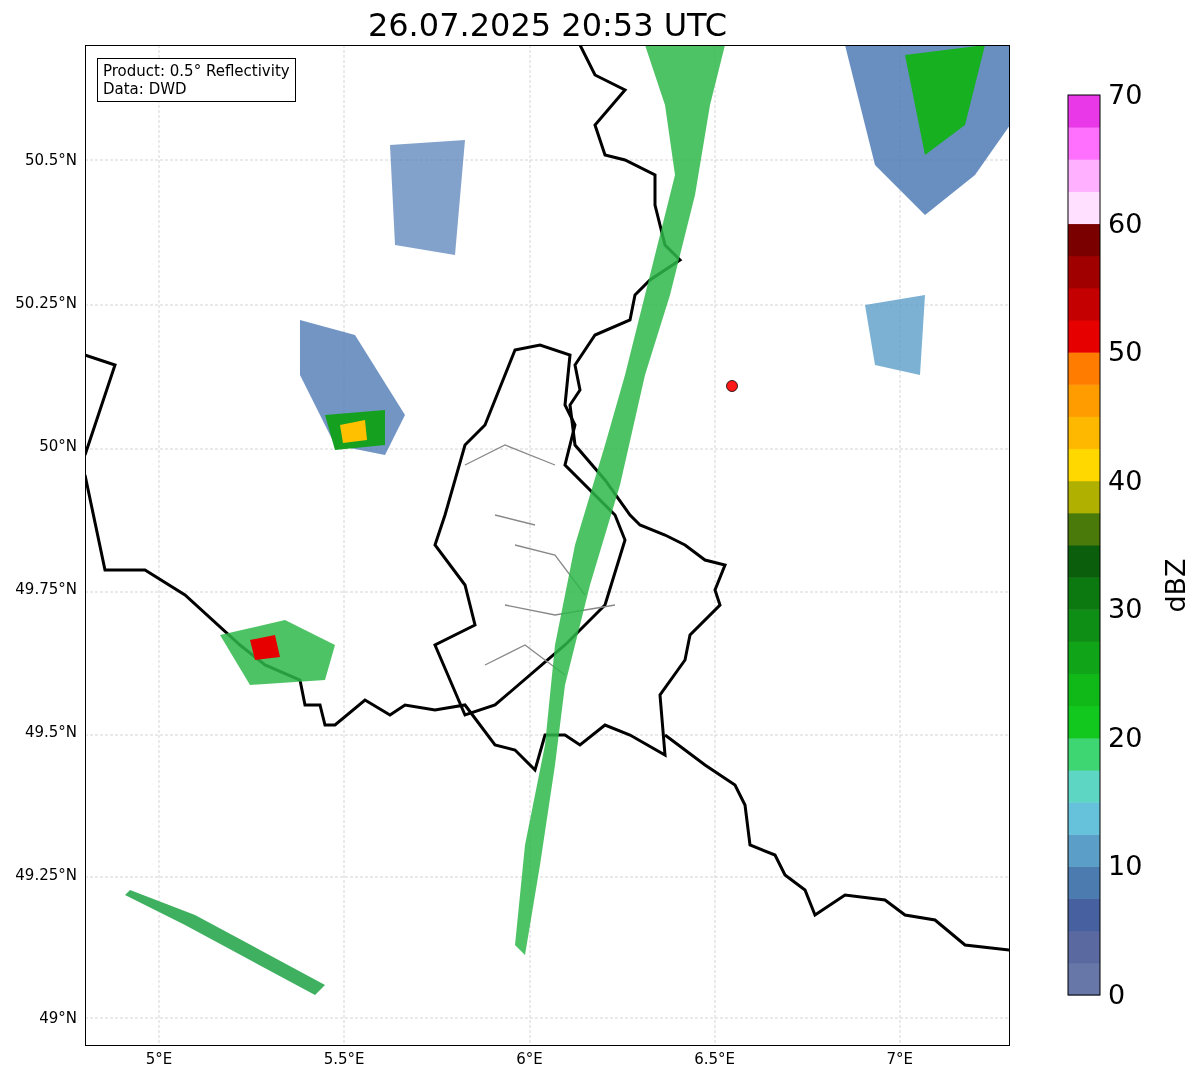 This screenshot has height=1081, width=1202. Describe the element at coordinates (1125, 866) in the screenshot. I see `colorbar-tick-label: 10` at that location.